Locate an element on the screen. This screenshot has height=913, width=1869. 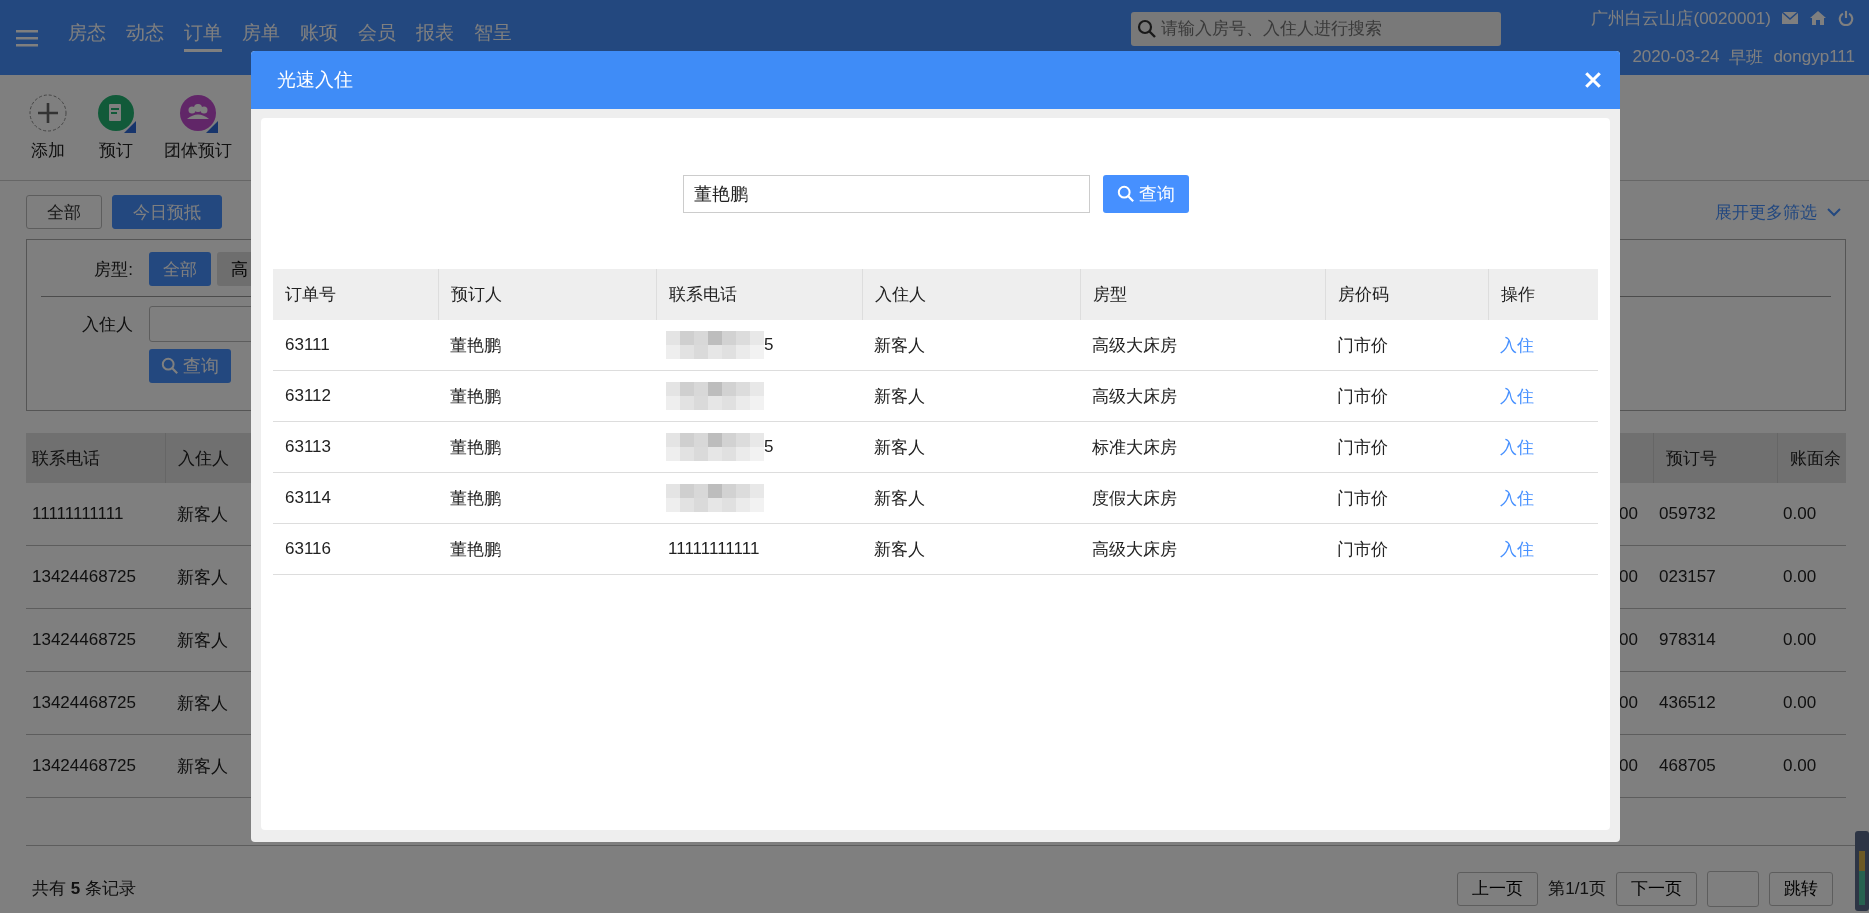
nav-tab: 动态 is located at coordinates (145, 36).